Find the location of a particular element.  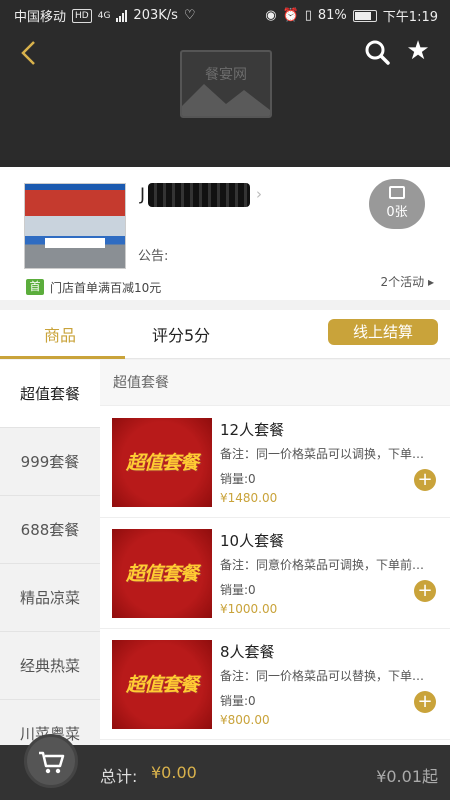

activities-link: 2个活动 ▸ is located at coordinates (407, 281).